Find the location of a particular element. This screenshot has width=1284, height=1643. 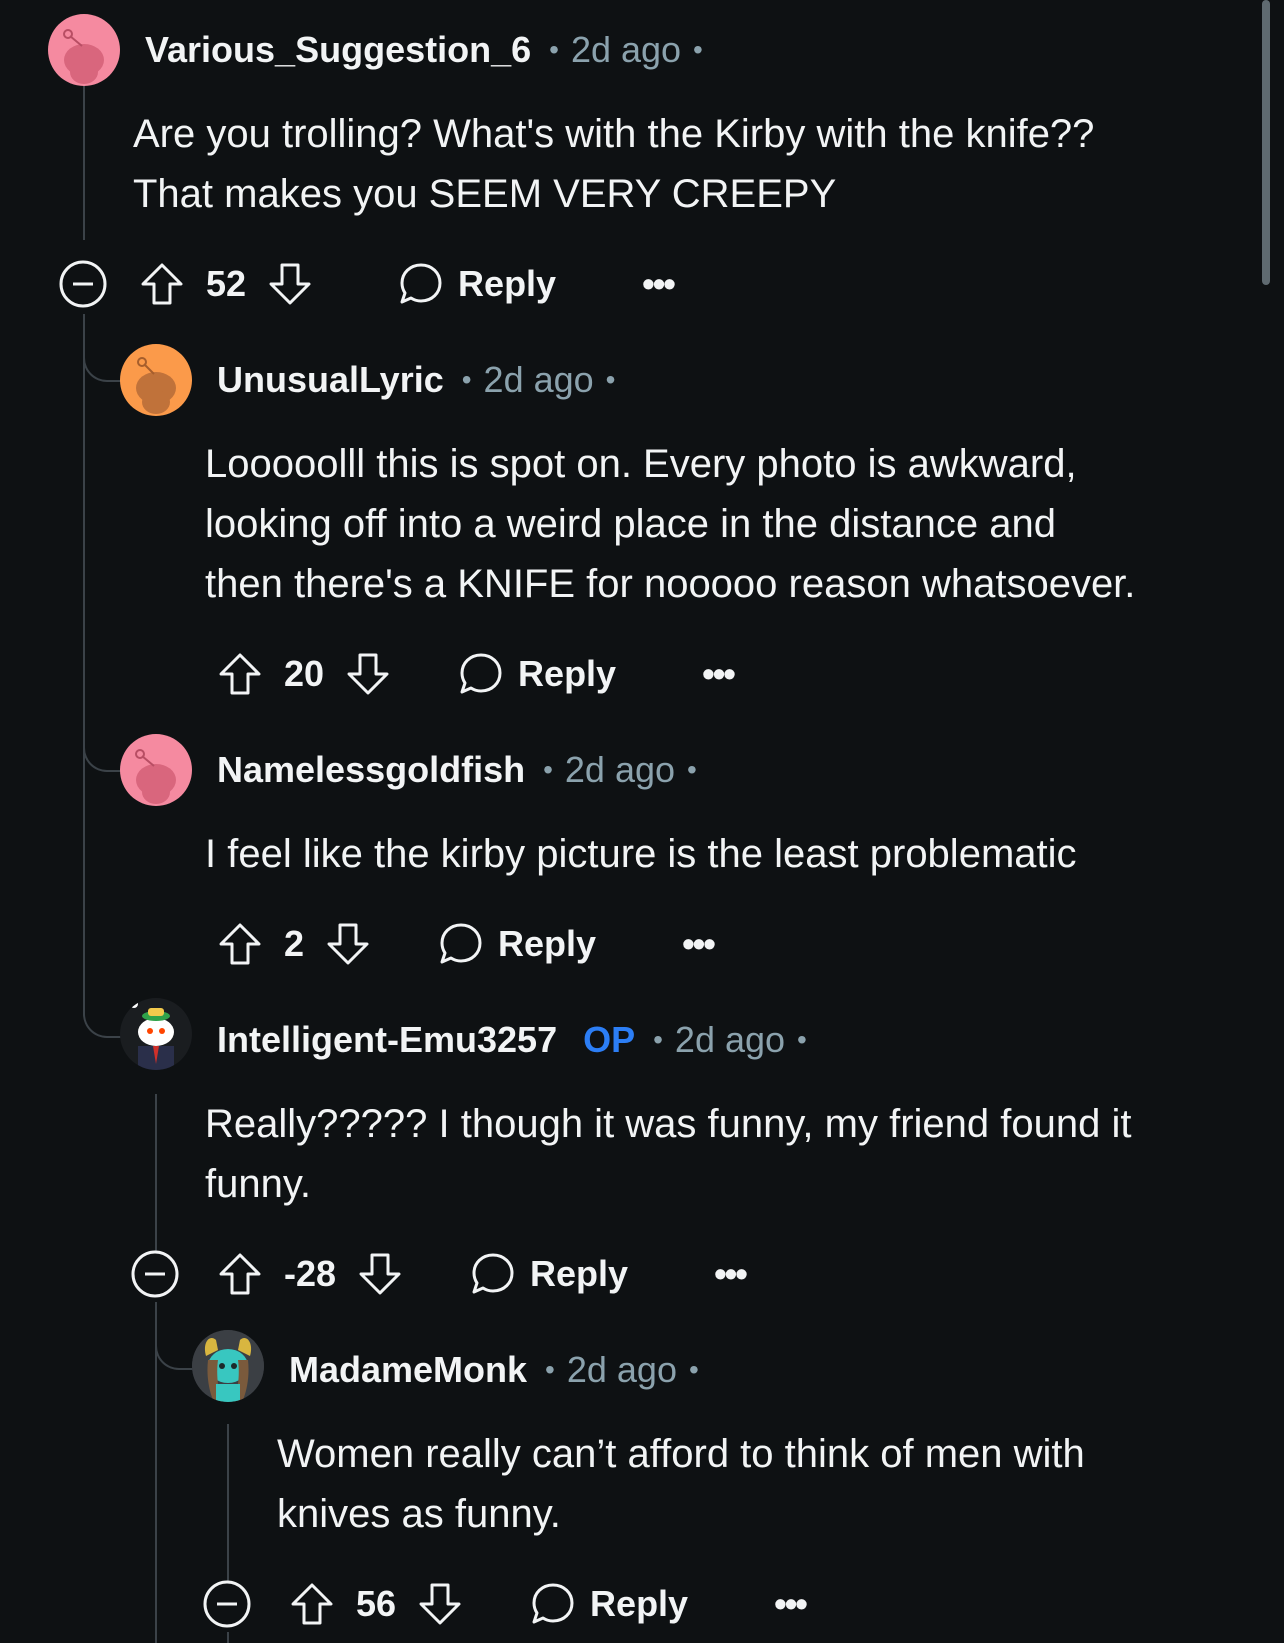

comment-actions: 52 Reply ••• is located at coordinates (367, 284).